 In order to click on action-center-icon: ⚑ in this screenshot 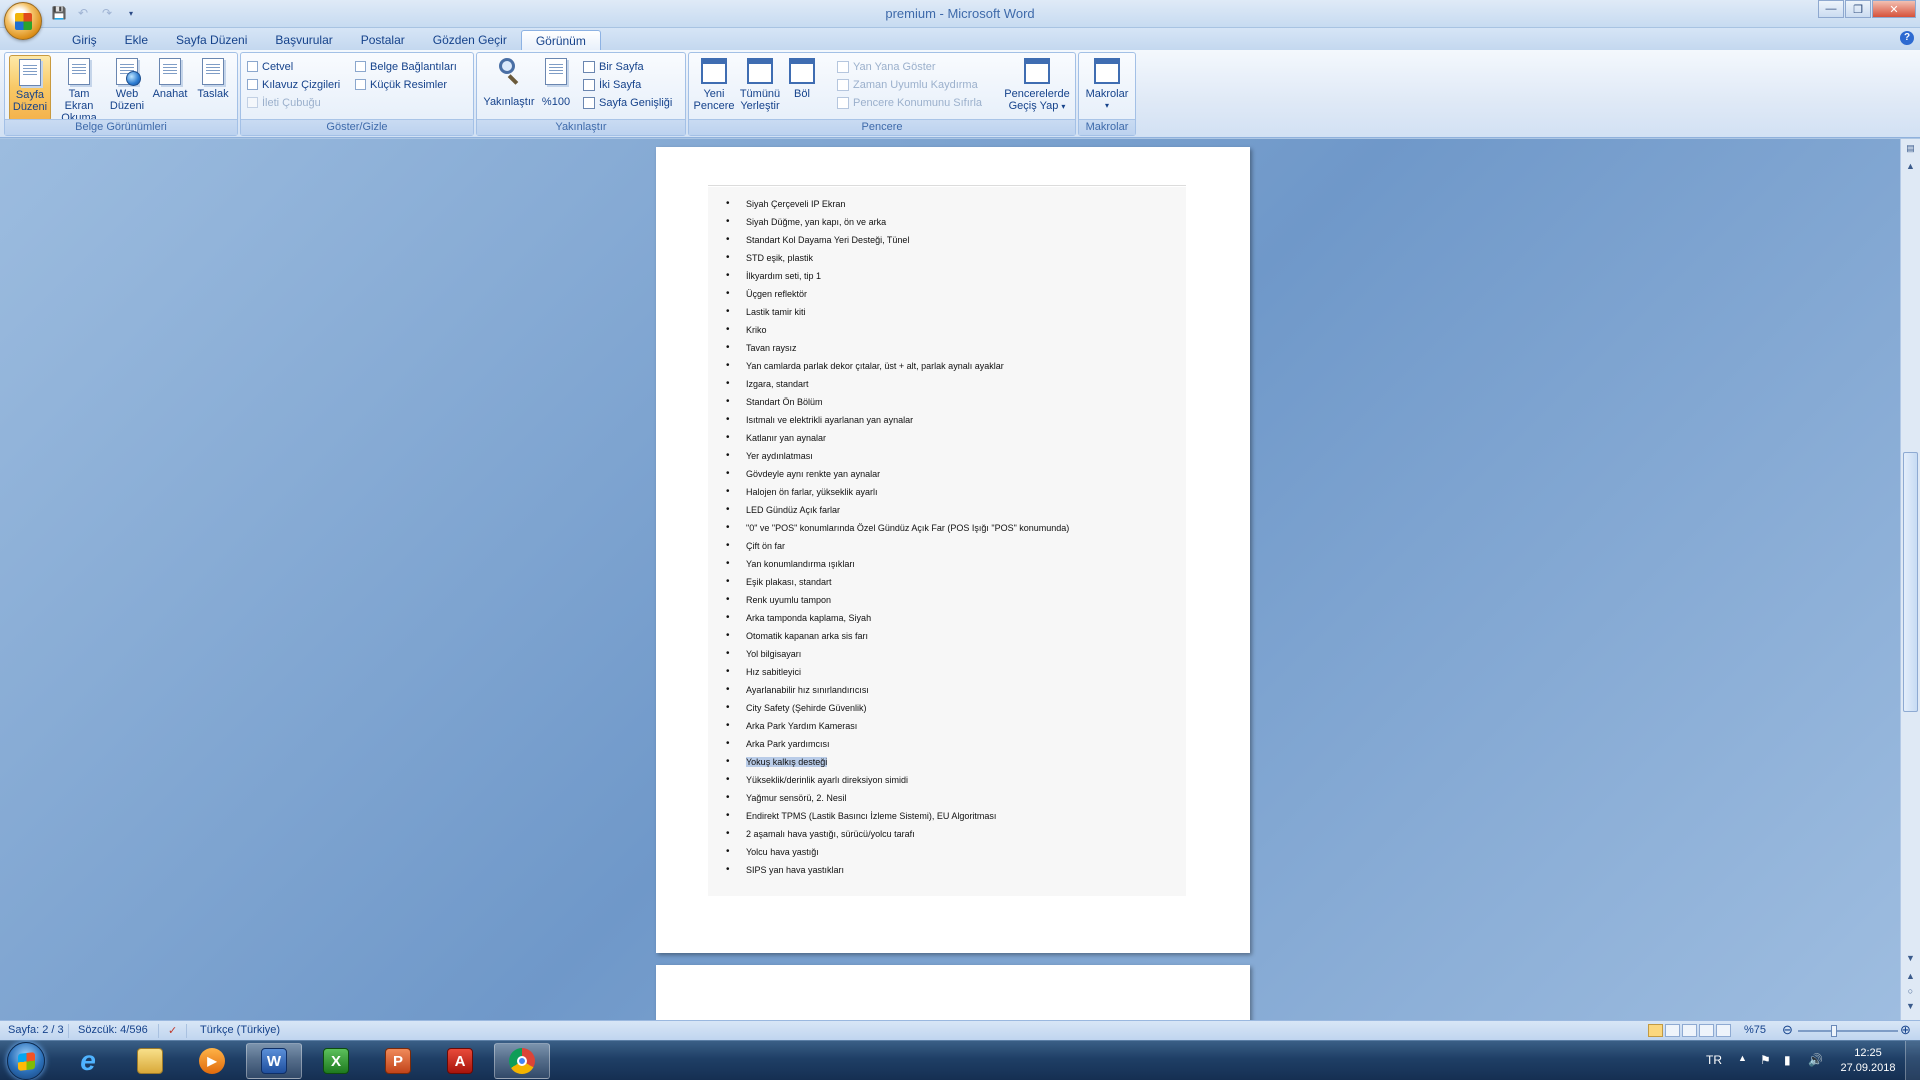, I will do `click(1765, 1060)`.